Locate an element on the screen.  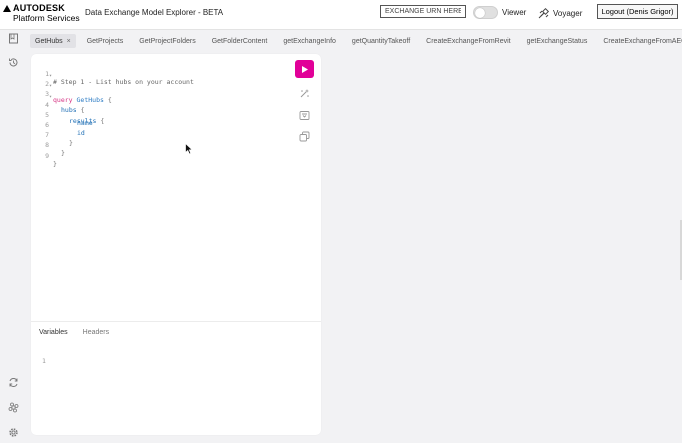
tab-createexchangefromaec: CreateExchangeFromAEC is located at coordinates (640, 41).